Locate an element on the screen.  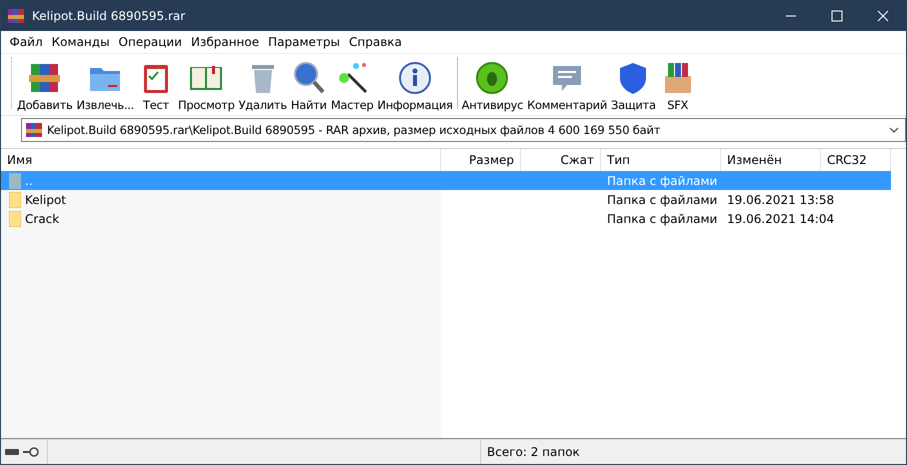
file-name: Kelipot is located at coordinates (45, 199).